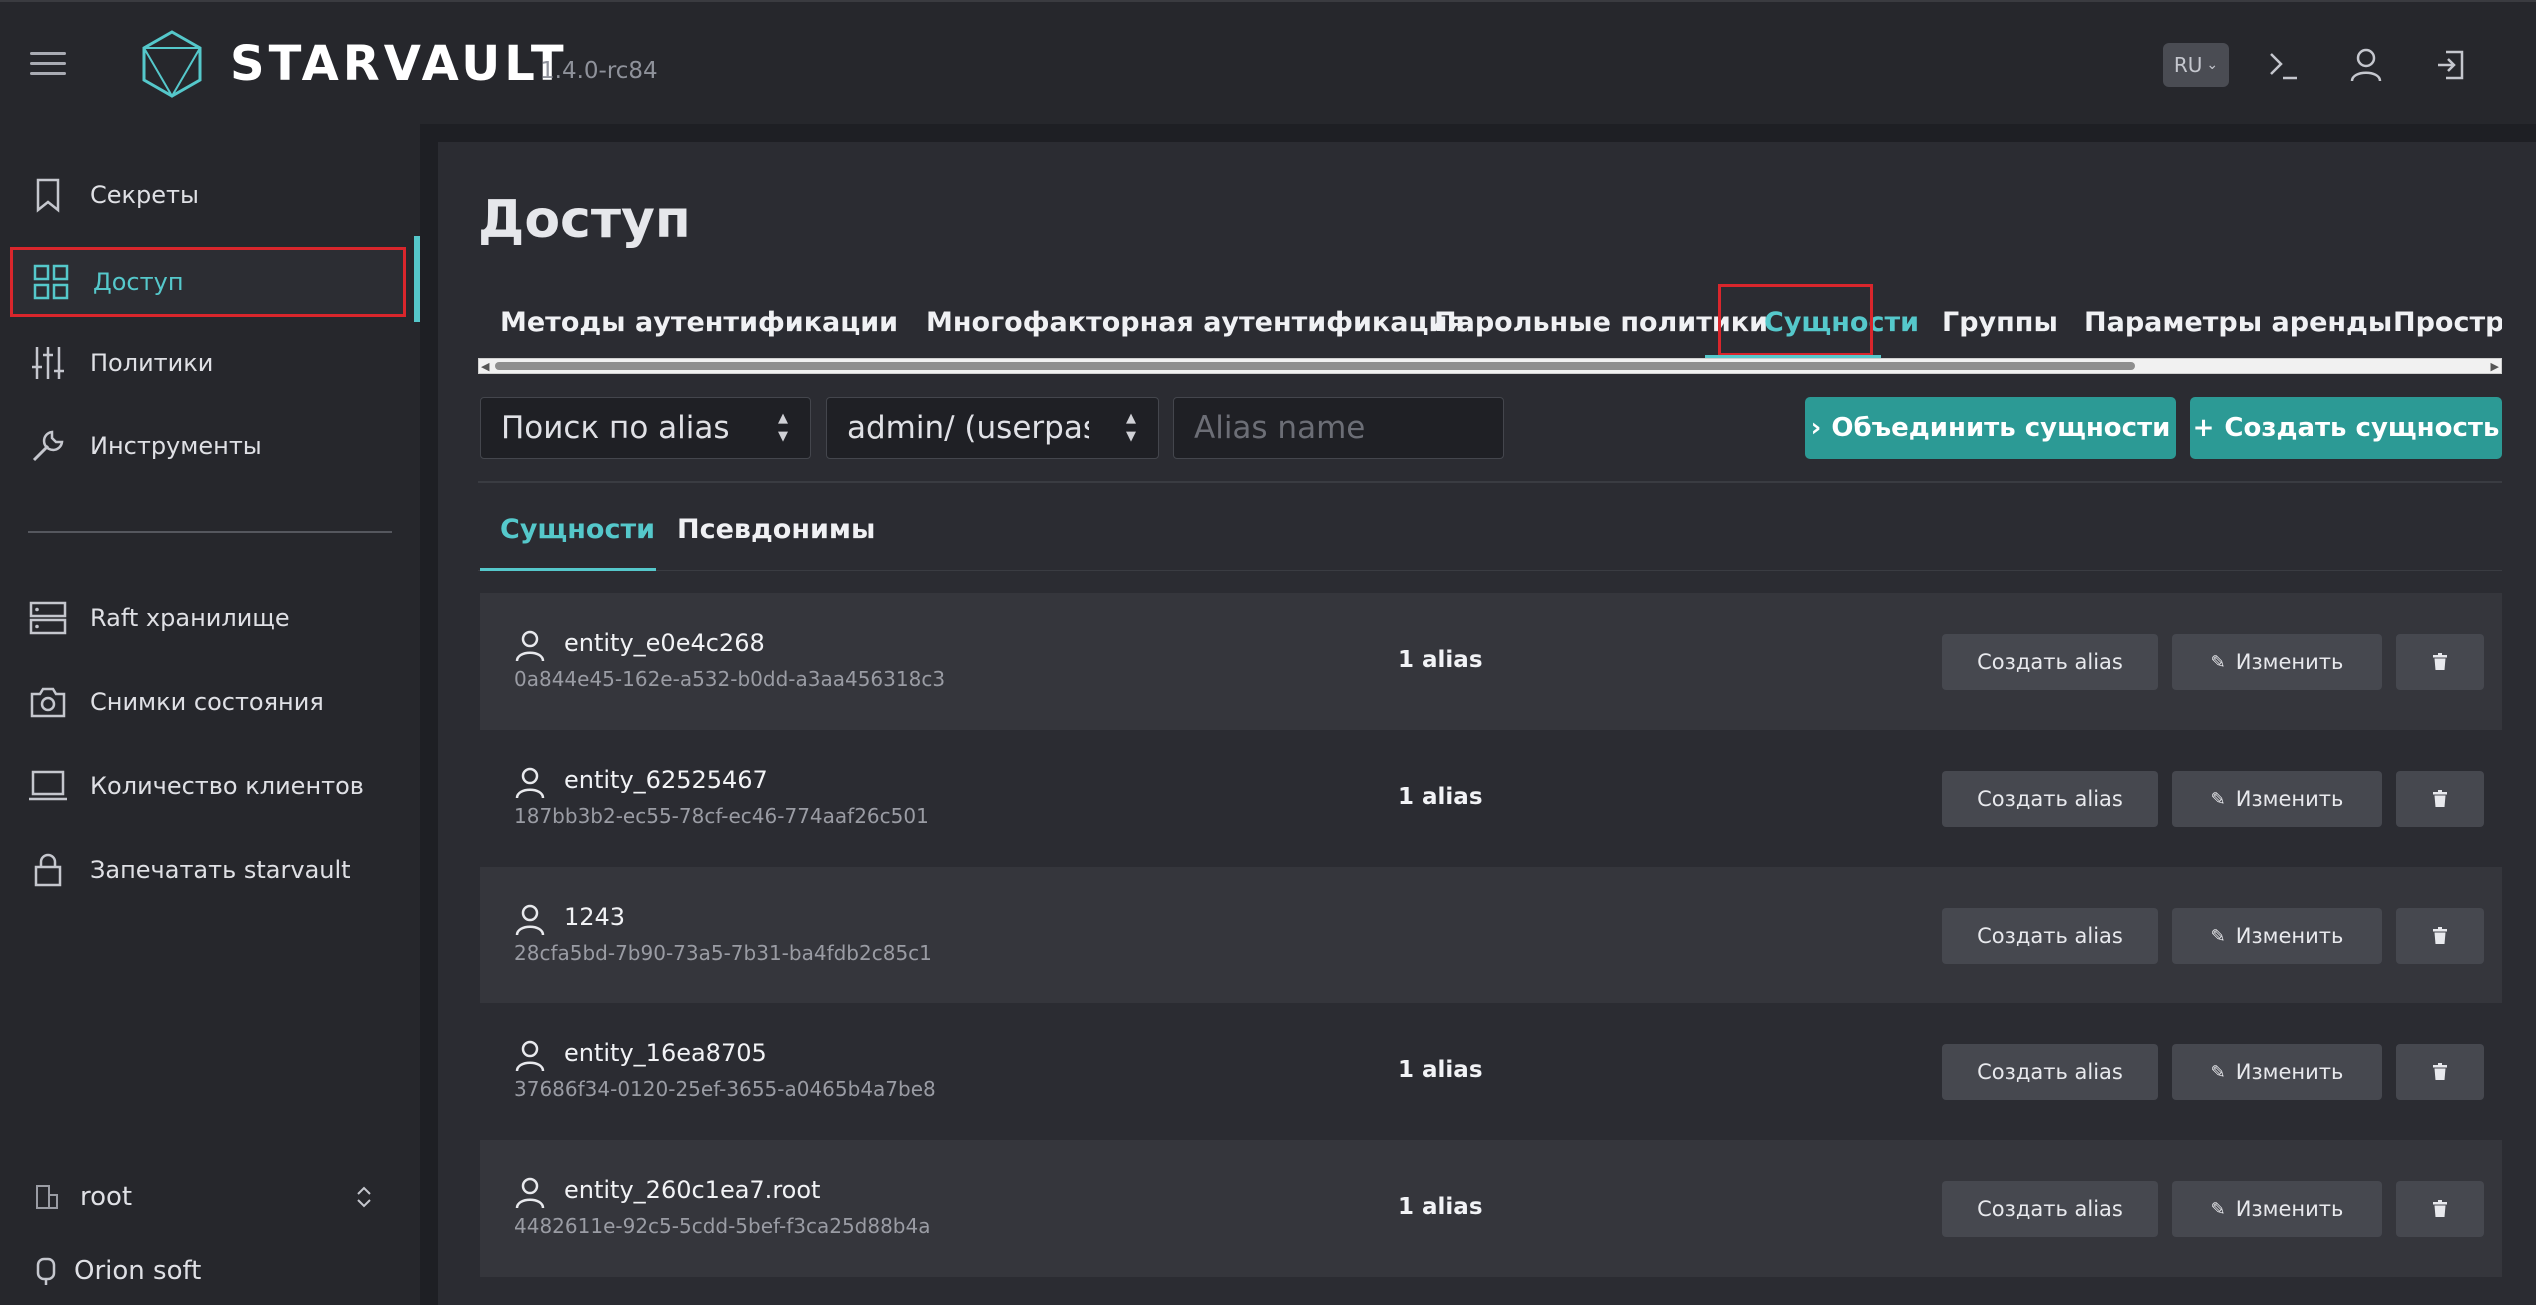 This screenshot has width=2536, height=1305. I want to click on entity-name: entity_16ea8705, so click(665, 1053).